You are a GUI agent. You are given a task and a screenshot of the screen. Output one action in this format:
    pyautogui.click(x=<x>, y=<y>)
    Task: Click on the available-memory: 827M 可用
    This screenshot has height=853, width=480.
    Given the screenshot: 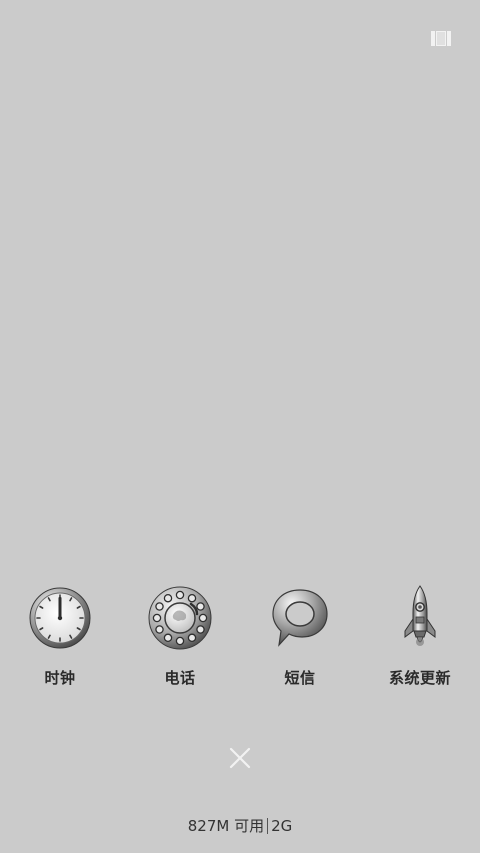 What is the action you would take?
    pyautogui.click(x=226, y=826)
    